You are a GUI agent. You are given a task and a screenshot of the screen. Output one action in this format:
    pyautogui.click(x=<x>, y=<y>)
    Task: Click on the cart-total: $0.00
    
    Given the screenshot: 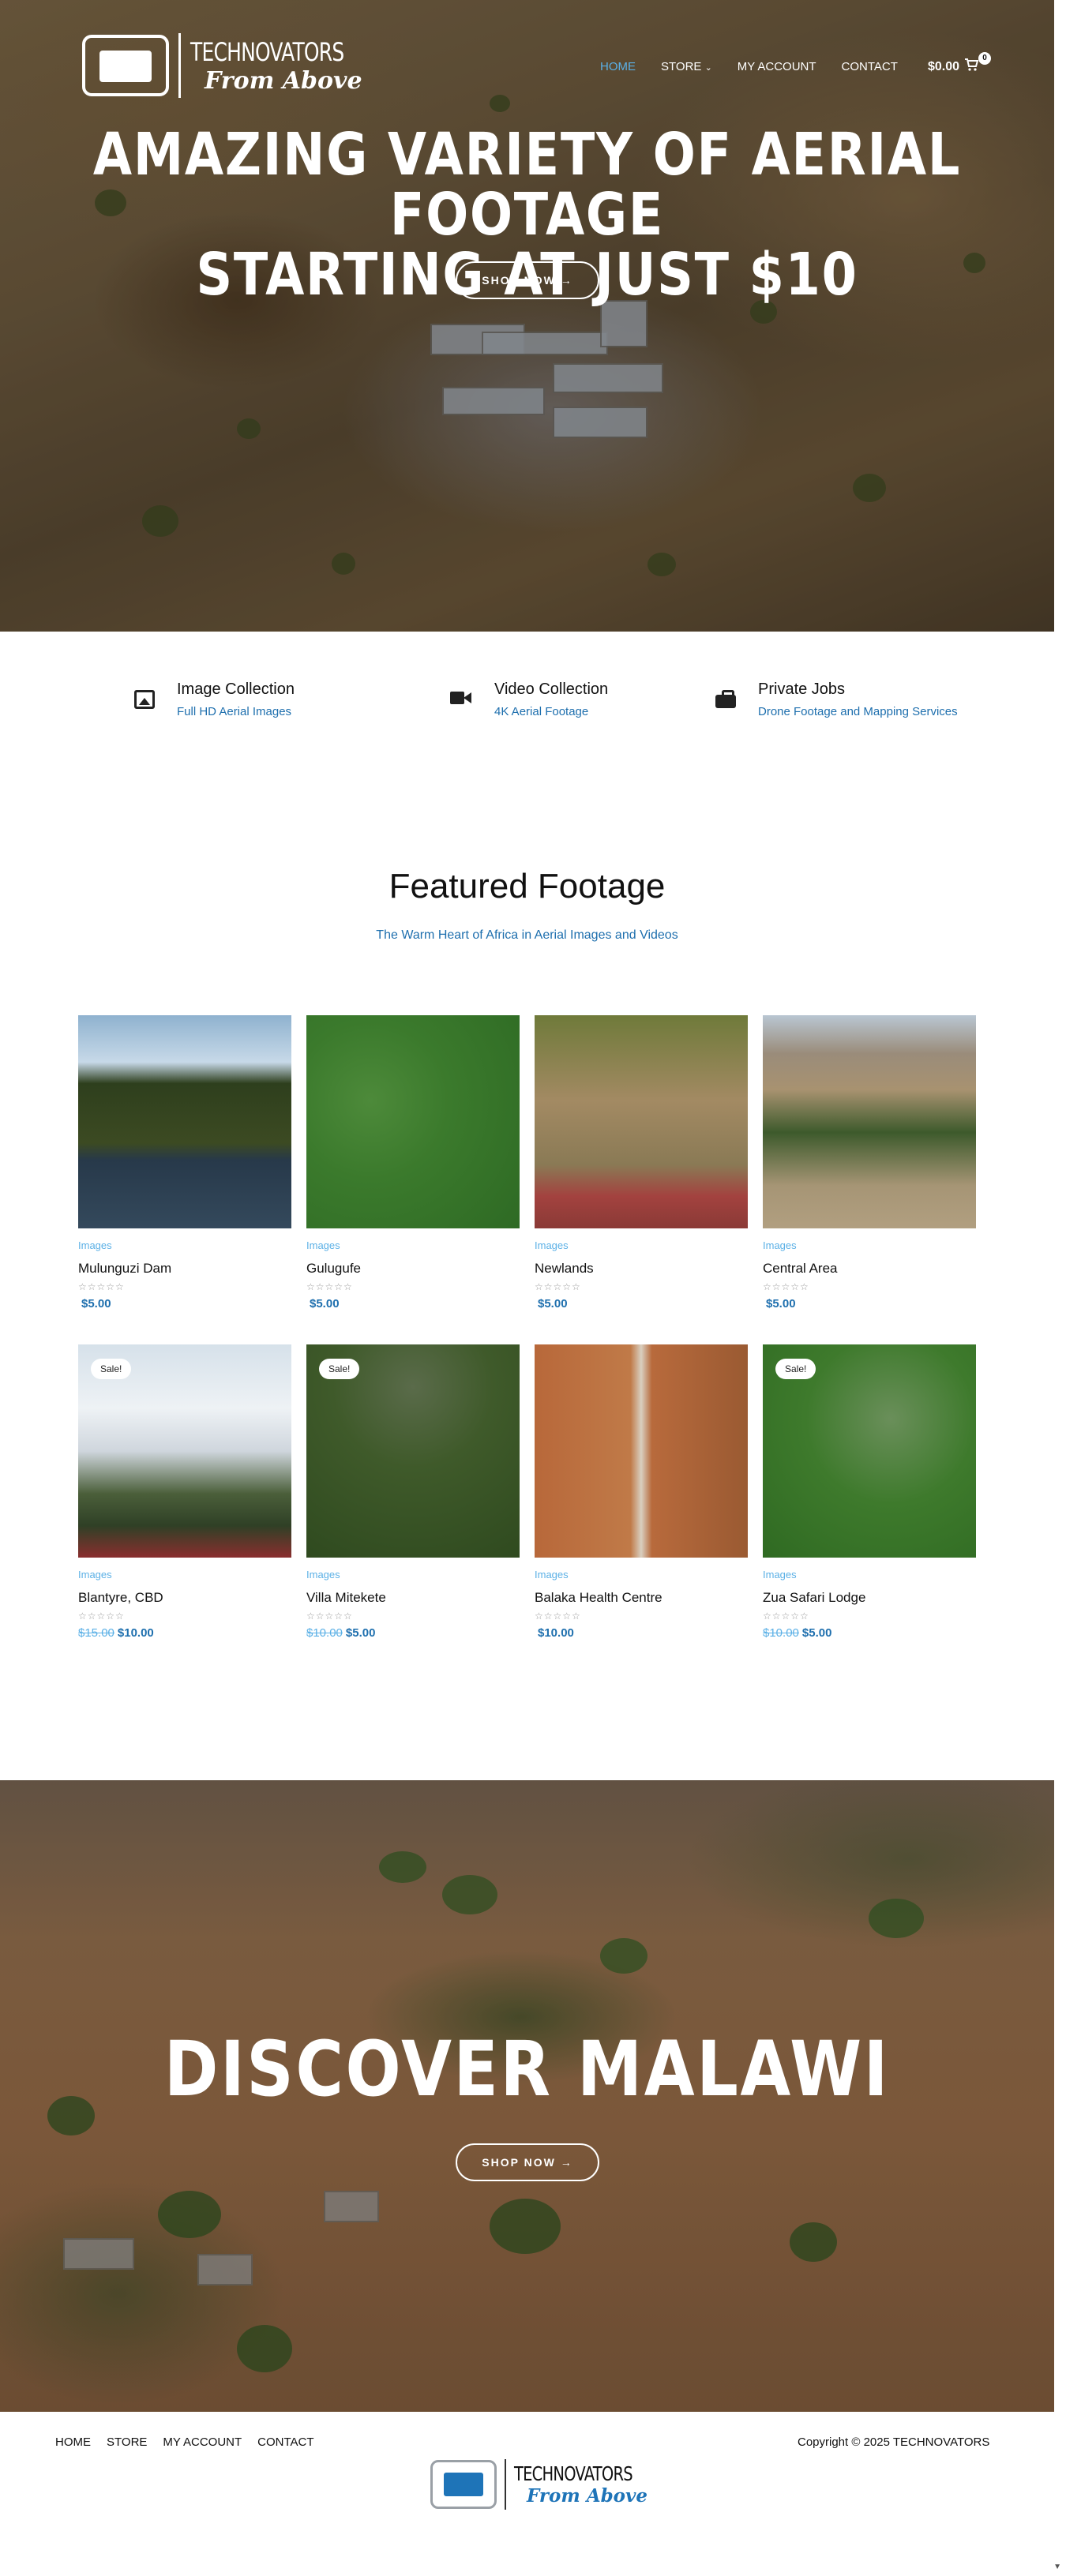 What is the action you would take?
    pyautogui.click(x=944, y=66)
    